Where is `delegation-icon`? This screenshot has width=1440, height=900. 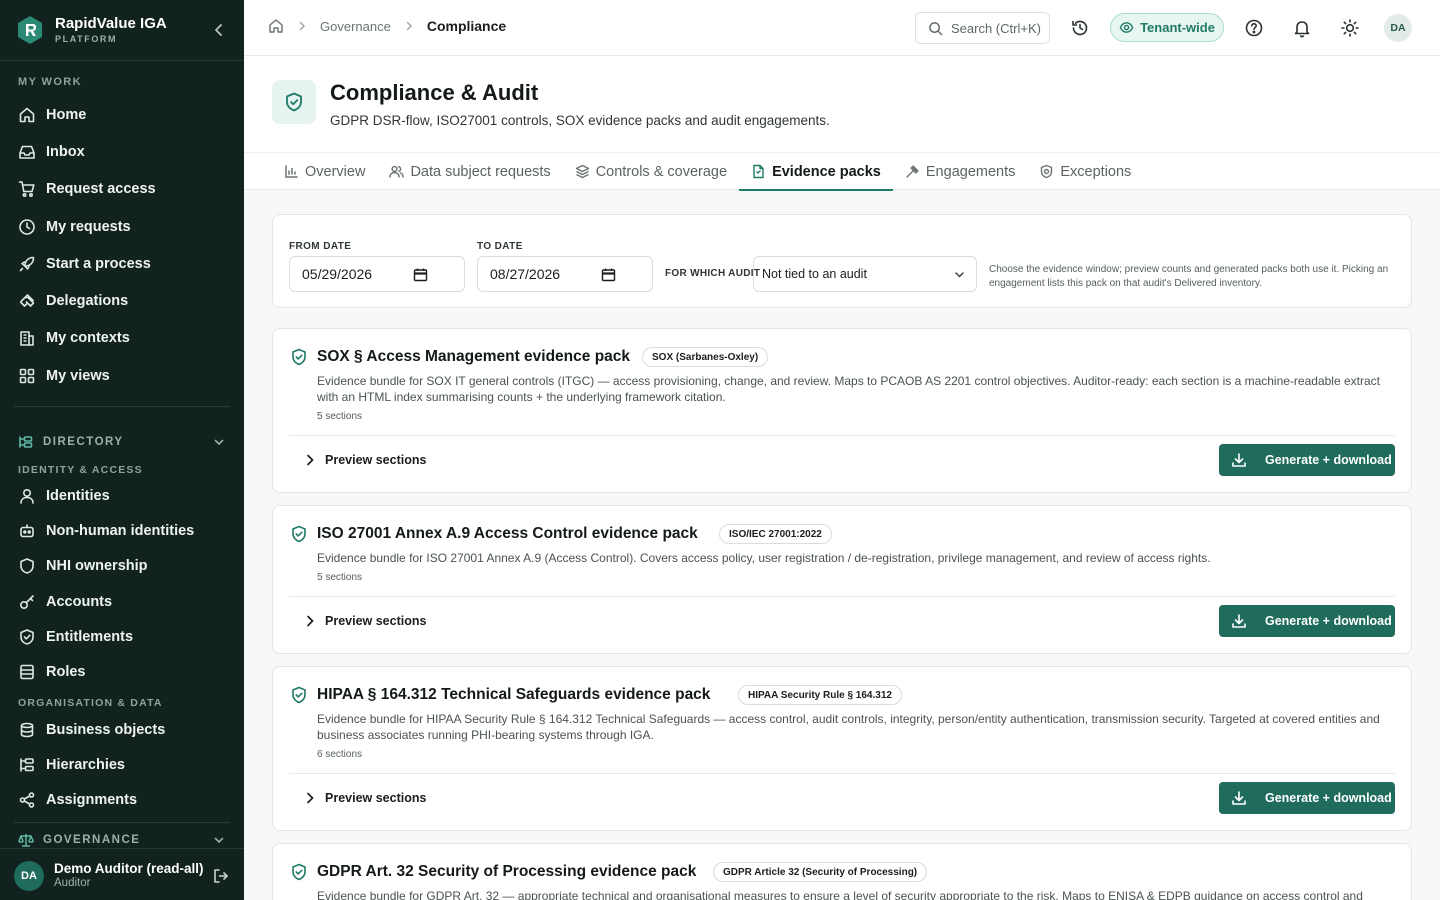
delegation-icon is located at coordinates (27, 300).